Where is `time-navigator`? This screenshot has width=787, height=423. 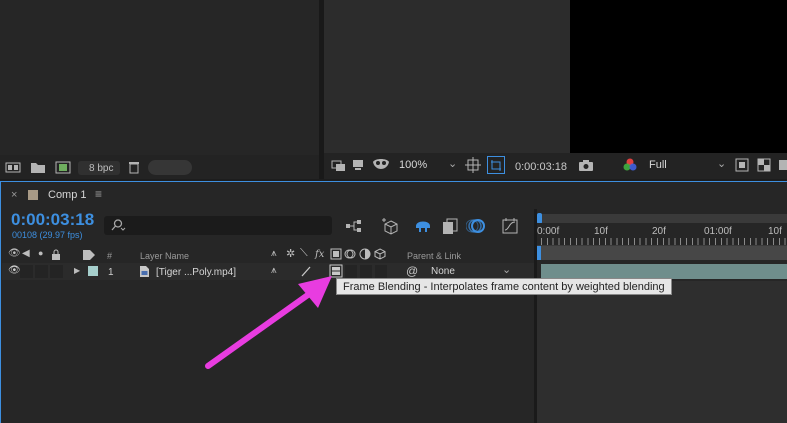
time-navigator is located at coordinates (662, 218).